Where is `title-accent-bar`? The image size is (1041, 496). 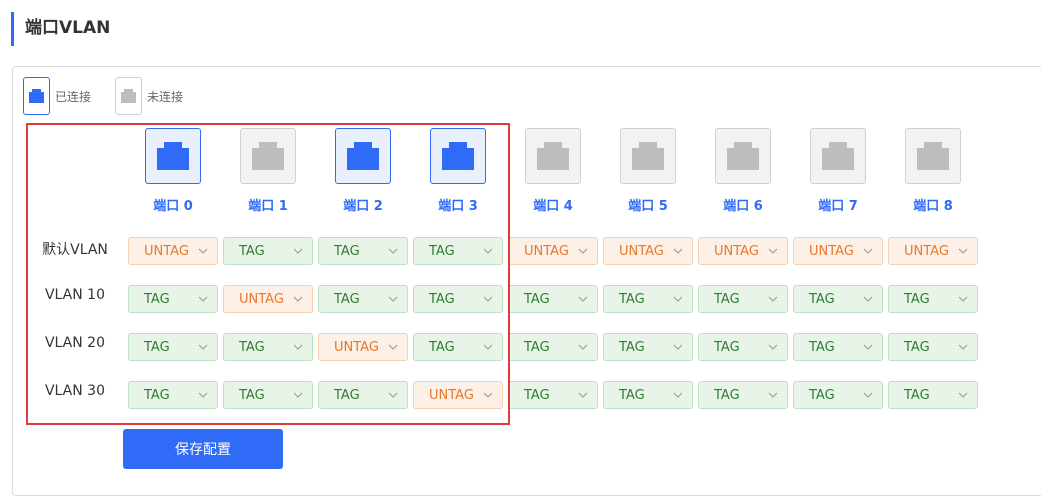 title-accent-bar is located at coordinates (12, 29).